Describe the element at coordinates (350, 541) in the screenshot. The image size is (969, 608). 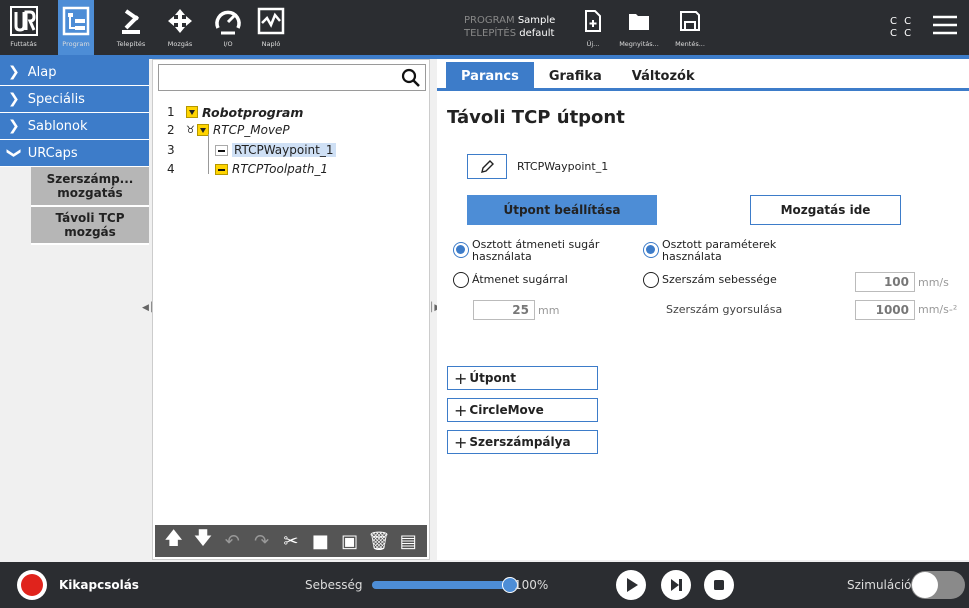
I see `paste-icon: ▣` at that location.